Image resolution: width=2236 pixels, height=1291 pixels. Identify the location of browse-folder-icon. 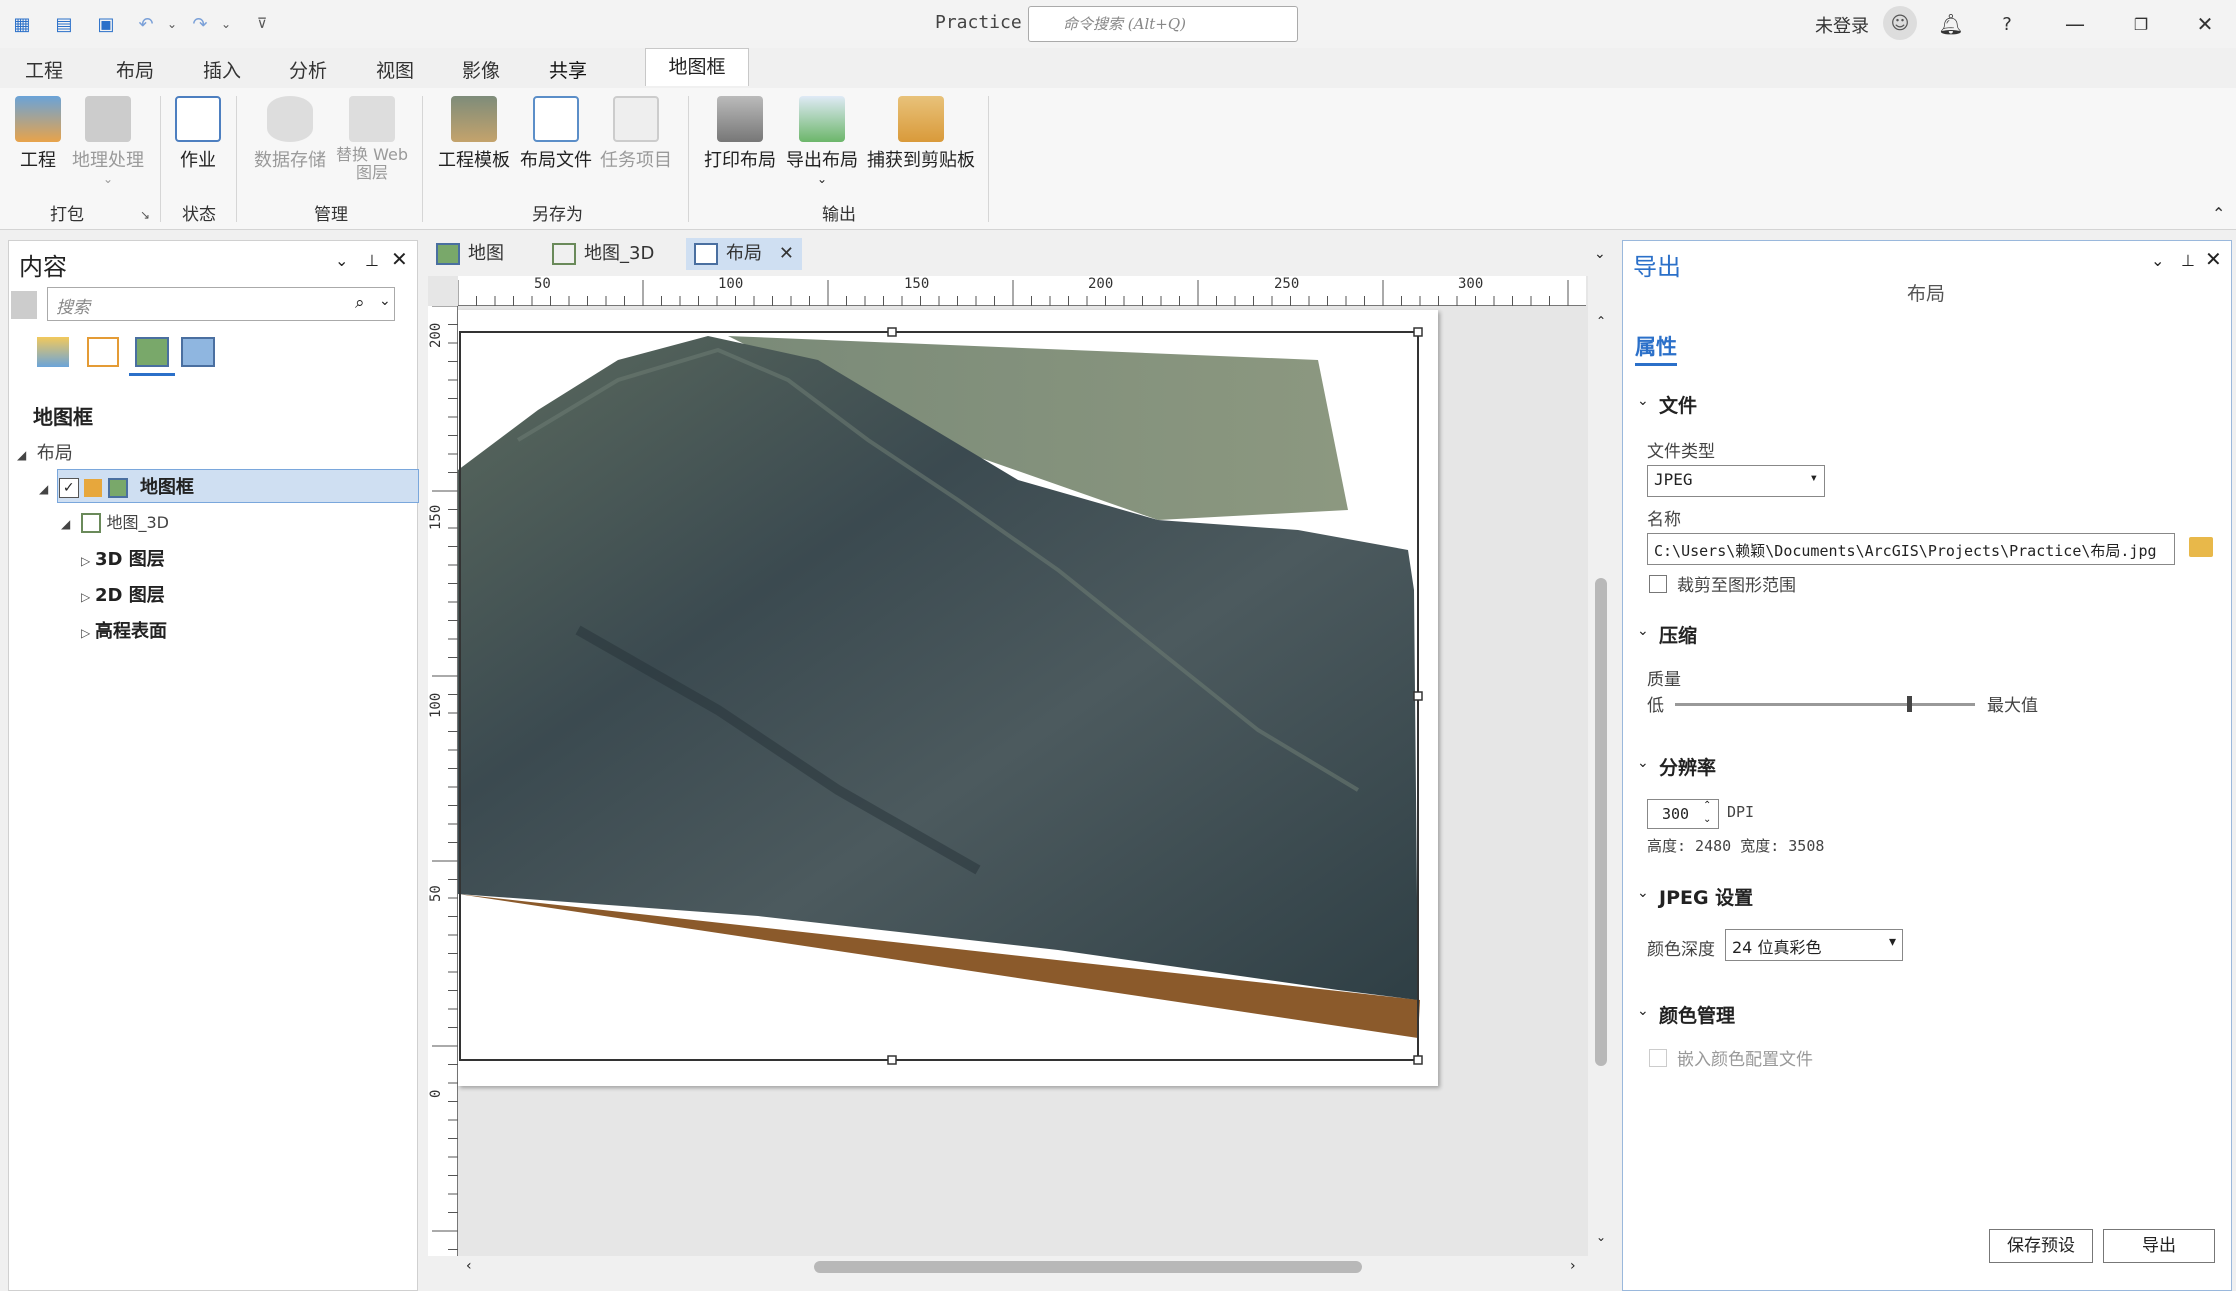
(2201, 547).